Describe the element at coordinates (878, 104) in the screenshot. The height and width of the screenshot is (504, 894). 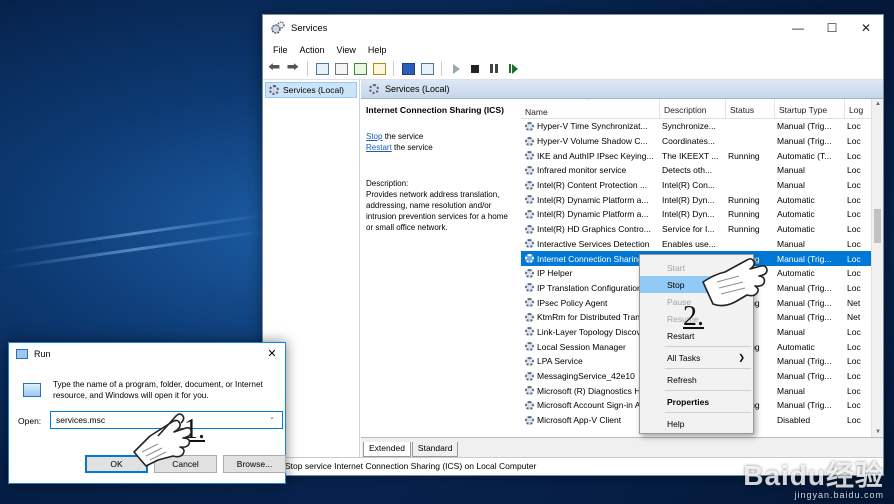
I see `scroll-up-icon: ▲` at that location.